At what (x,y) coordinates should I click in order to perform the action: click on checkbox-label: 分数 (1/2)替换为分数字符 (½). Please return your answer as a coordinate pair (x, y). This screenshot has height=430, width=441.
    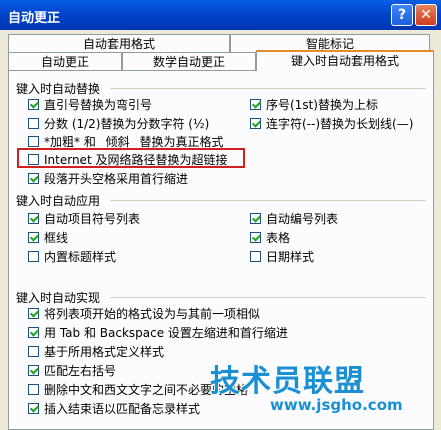
    Looking at the image, I should click on (127, 123).